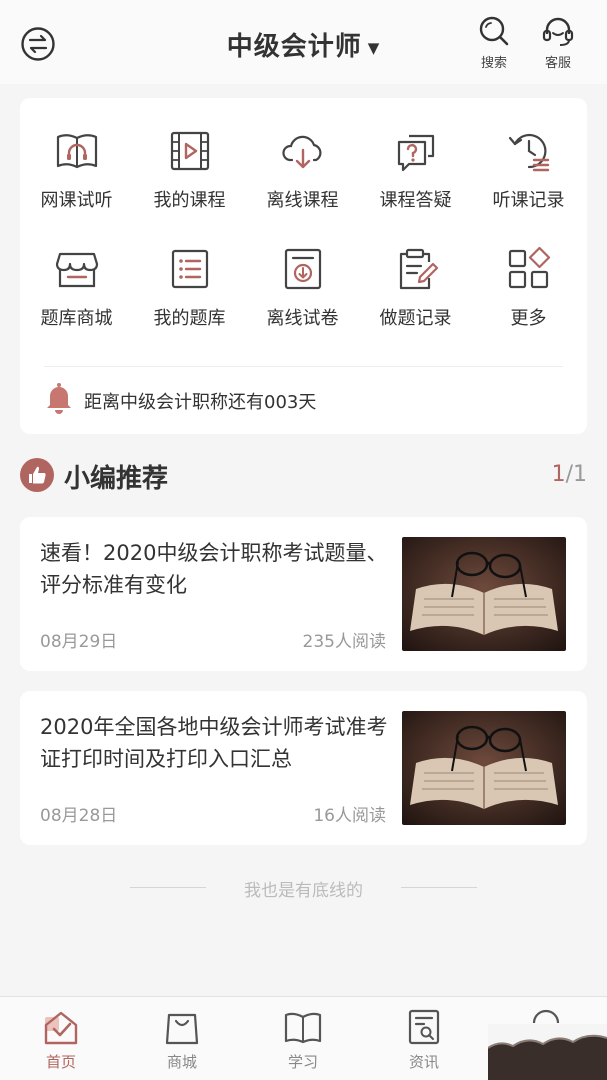 The image size is (607, 1080). I want to click on page-indicator: 1/1, so click(569, 474).